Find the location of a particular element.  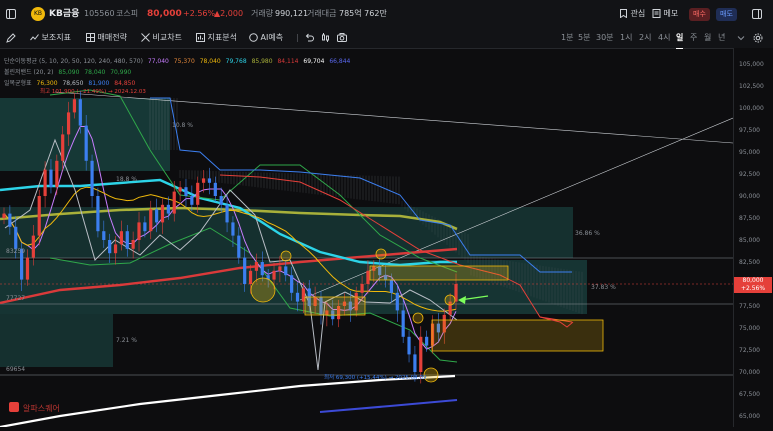

high-price-note: 최고 101,900 (−21.49%) → 2024.12.03 is located at coordinates (93, 92).